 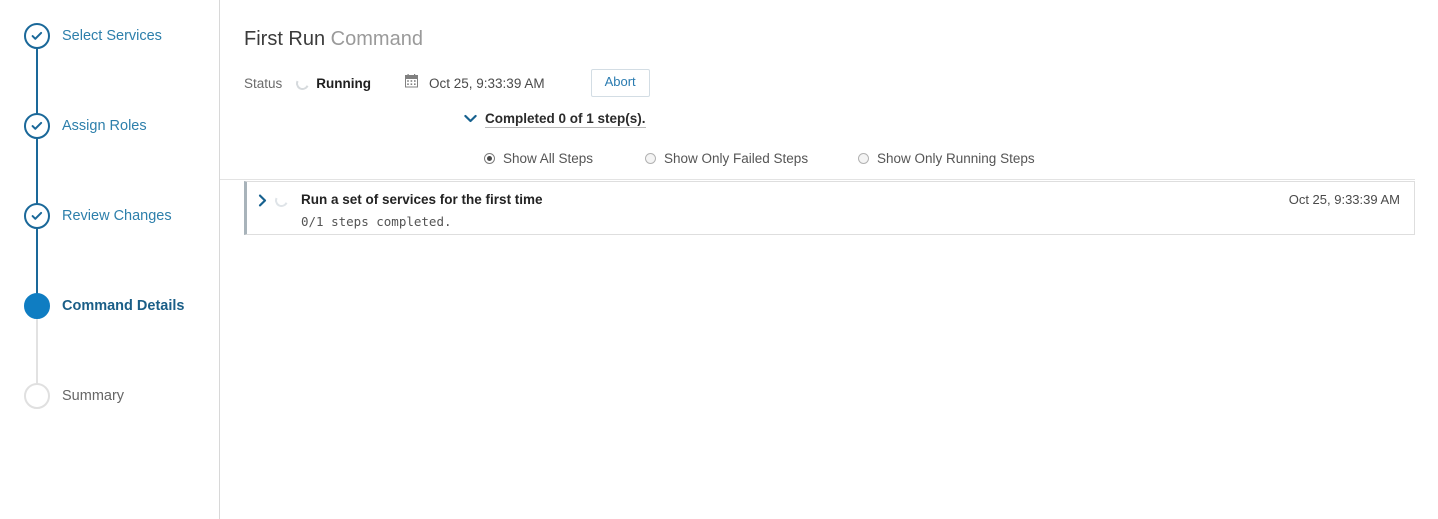 What do you see at coordinates (117, 215) in the screenshot?
I see `sidebar-item-label: Review Changes` at bounding box center [117, 215].